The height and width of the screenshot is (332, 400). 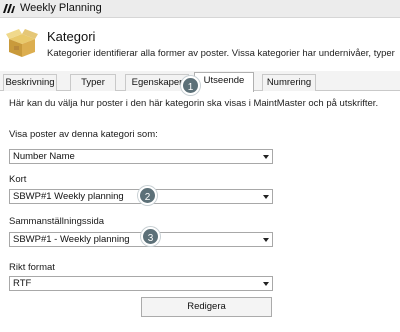 I want to click on rich-format-select: RTF, so click(x=141, y=283).